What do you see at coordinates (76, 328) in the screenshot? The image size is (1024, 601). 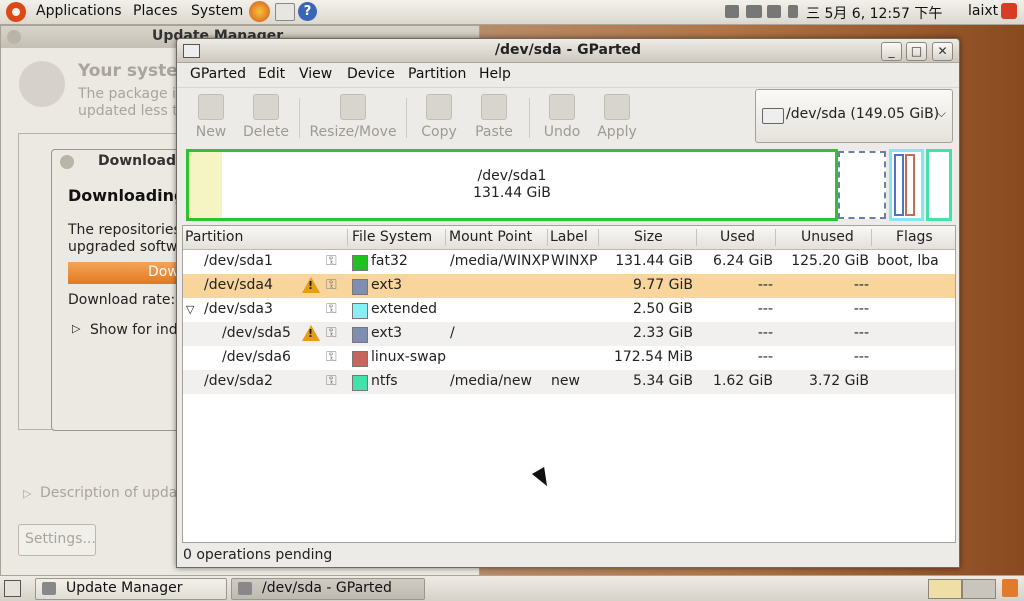 I see `expander-arrow-icon: ▷` at bounding box center [76, 328].